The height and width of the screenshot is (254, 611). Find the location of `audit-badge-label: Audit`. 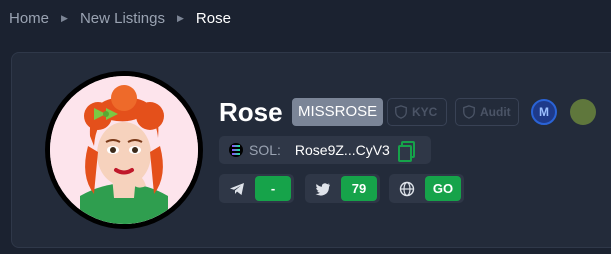

audit-badge-label: Audit is located at coordinates (495, 112).